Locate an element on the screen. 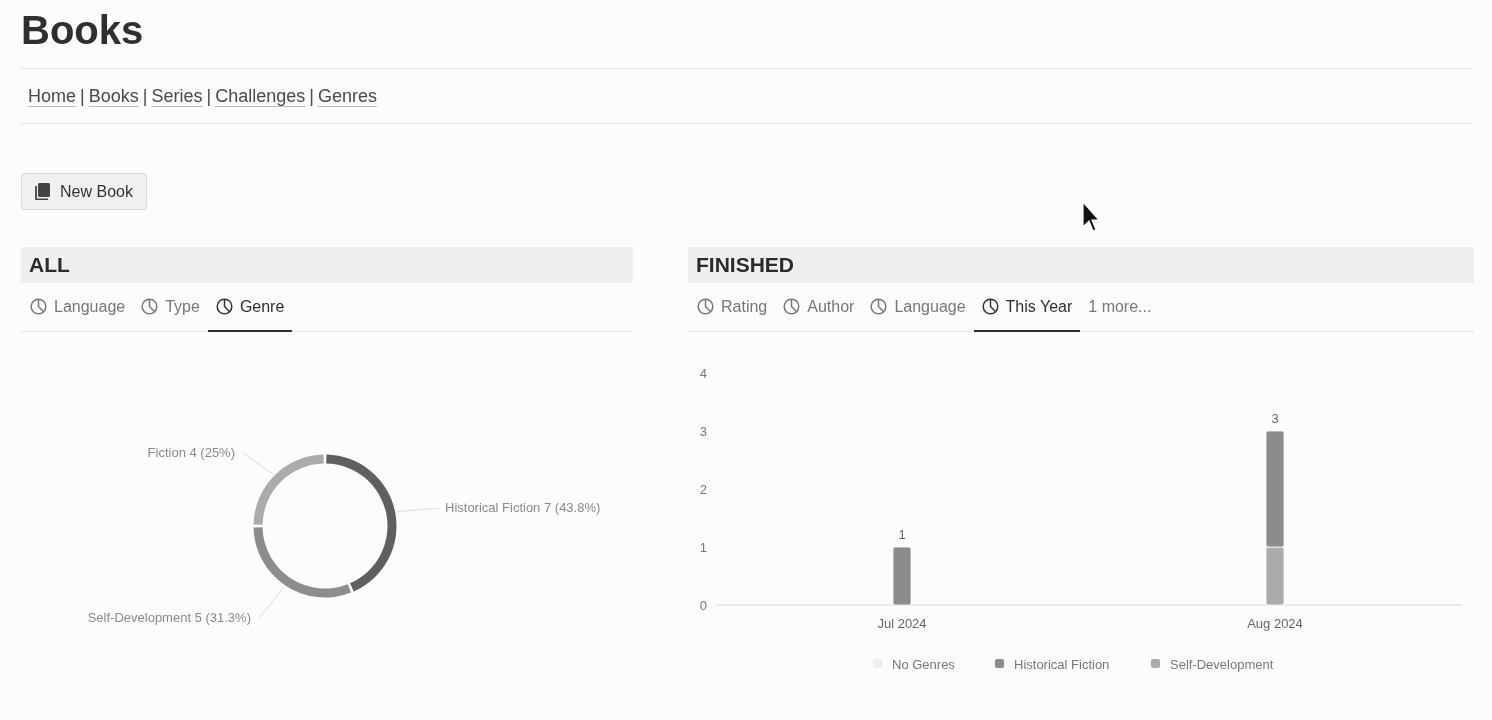  legend-item: Self-Development is located at coordinates (1212, 664).